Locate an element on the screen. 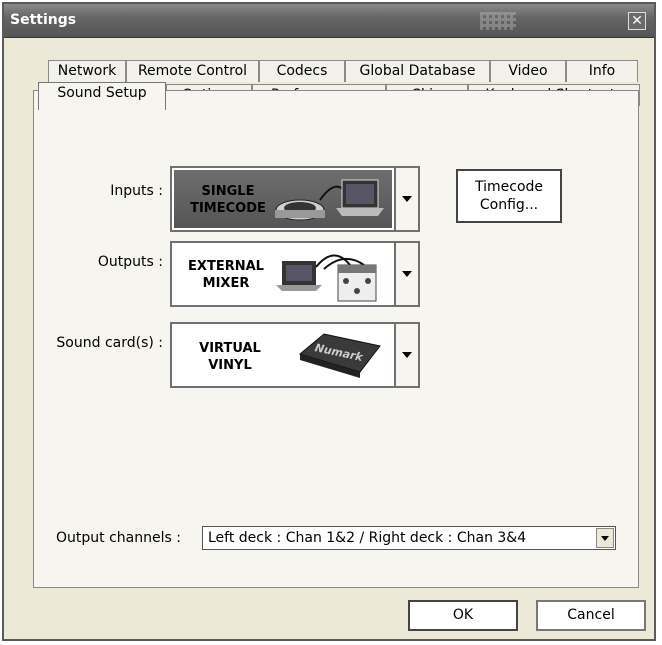  outputs-dropdown-arrow is located at coordinates (406, 274).